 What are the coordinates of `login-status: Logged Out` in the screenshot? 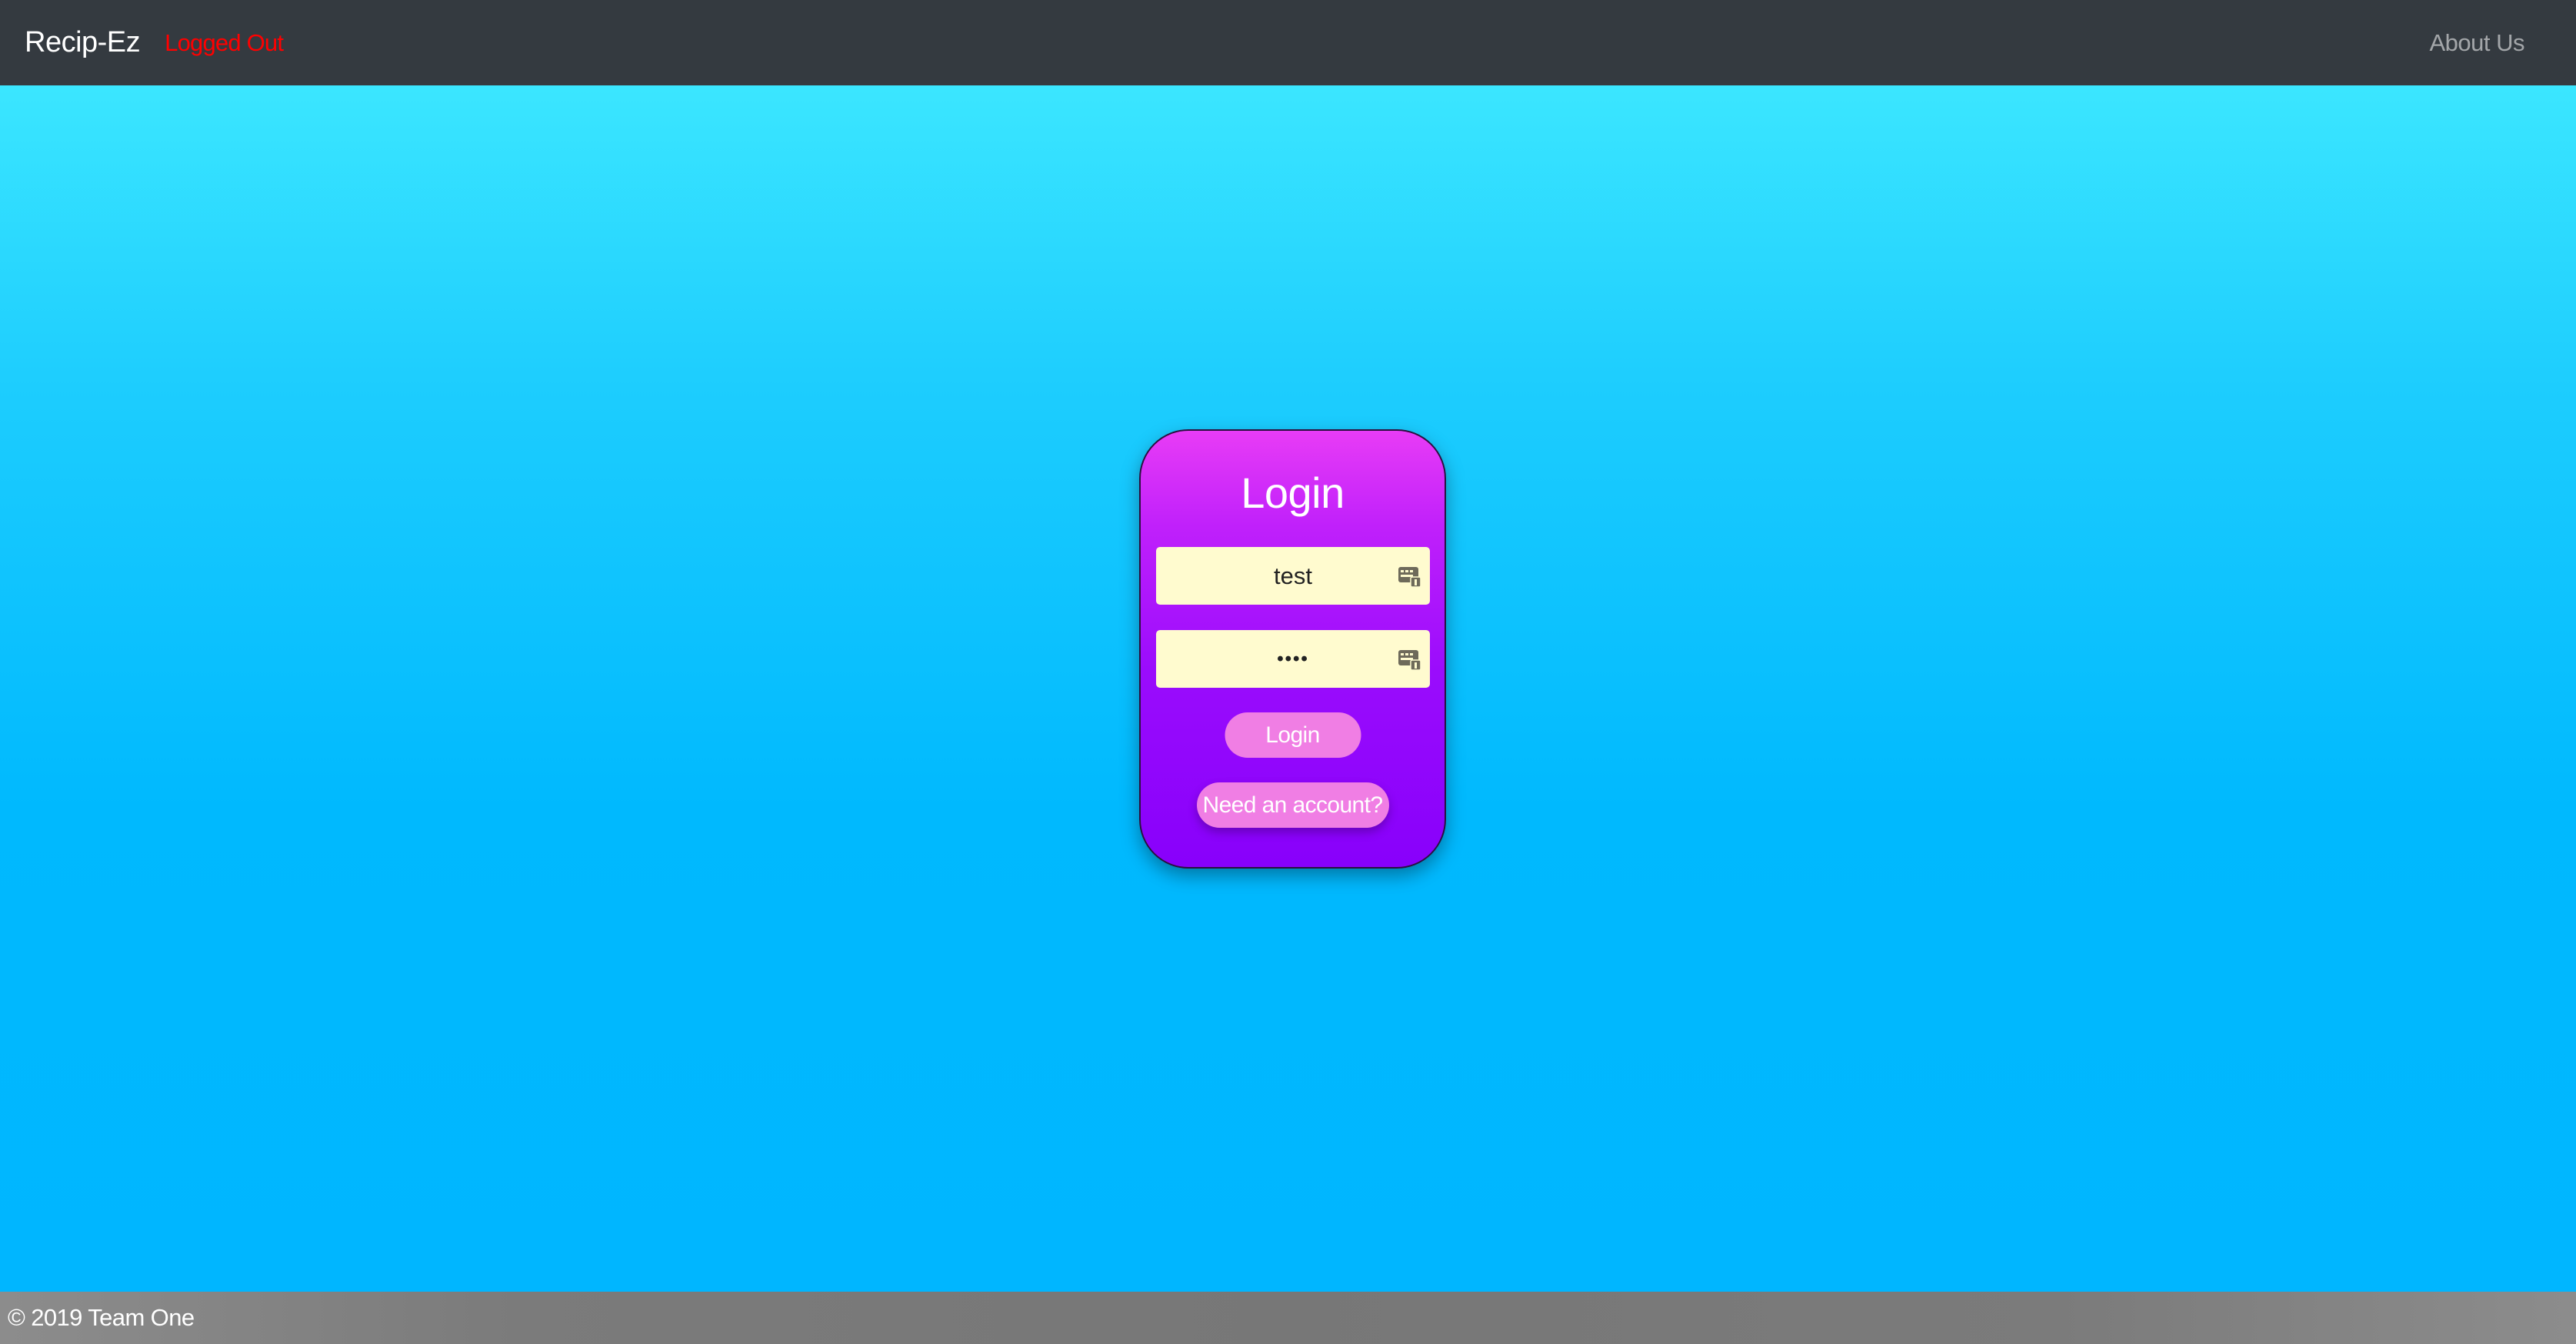 It's located at (224, 42).